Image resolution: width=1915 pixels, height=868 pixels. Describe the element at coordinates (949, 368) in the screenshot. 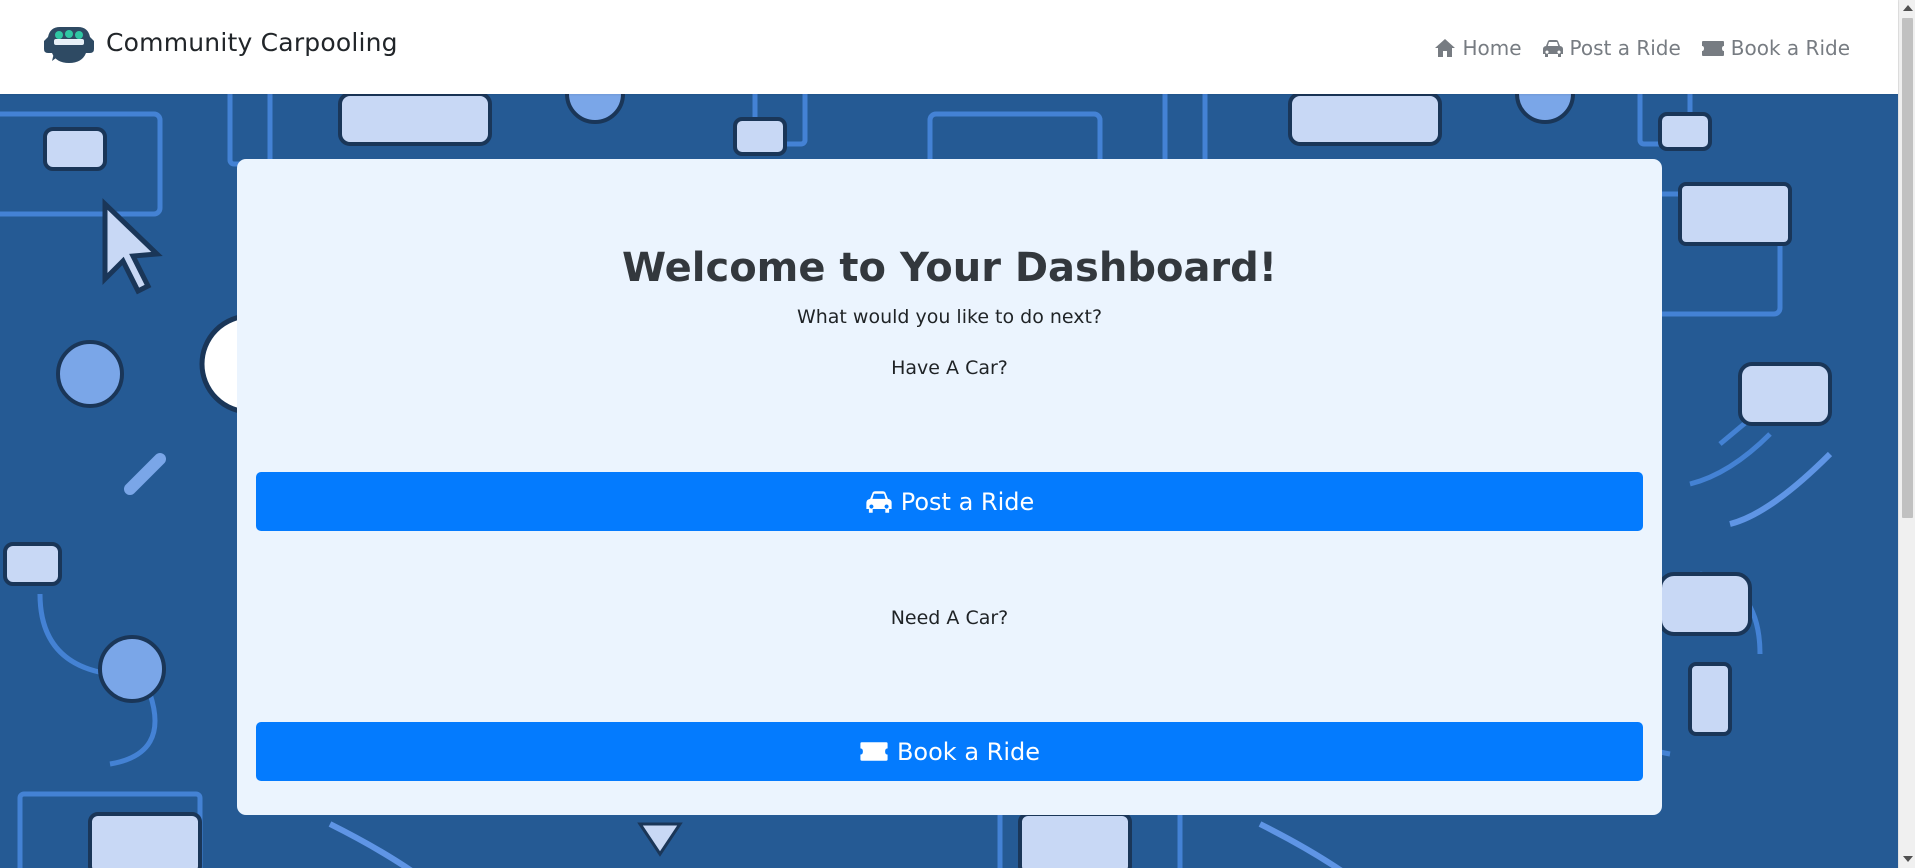

I see `have-car-prompt: Have A Car?` at that location.